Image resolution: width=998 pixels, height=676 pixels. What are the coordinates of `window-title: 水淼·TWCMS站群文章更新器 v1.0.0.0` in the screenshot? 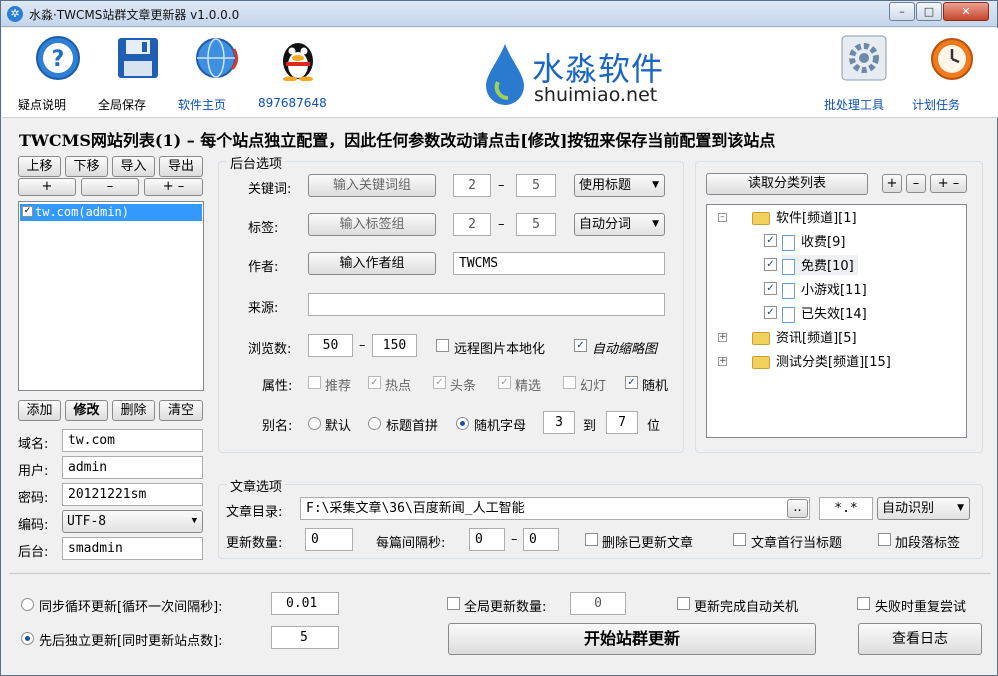 It's located at (134, 15).